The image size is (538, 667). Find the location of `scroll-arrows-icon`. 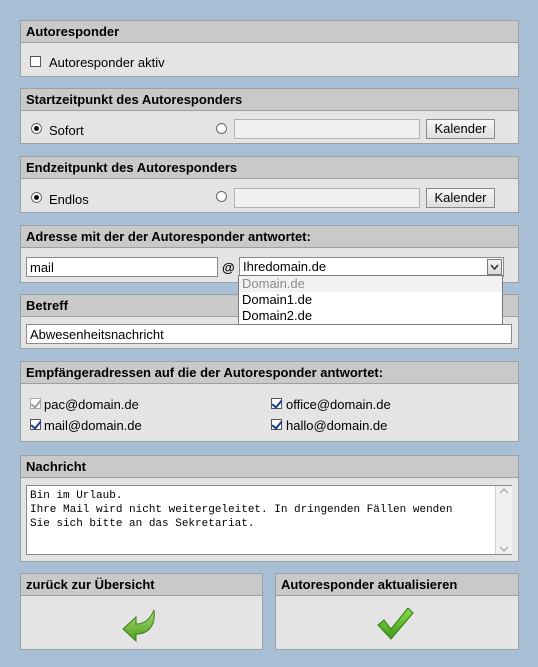

scroll-arrows-icon is located at coordinates (504, 520).